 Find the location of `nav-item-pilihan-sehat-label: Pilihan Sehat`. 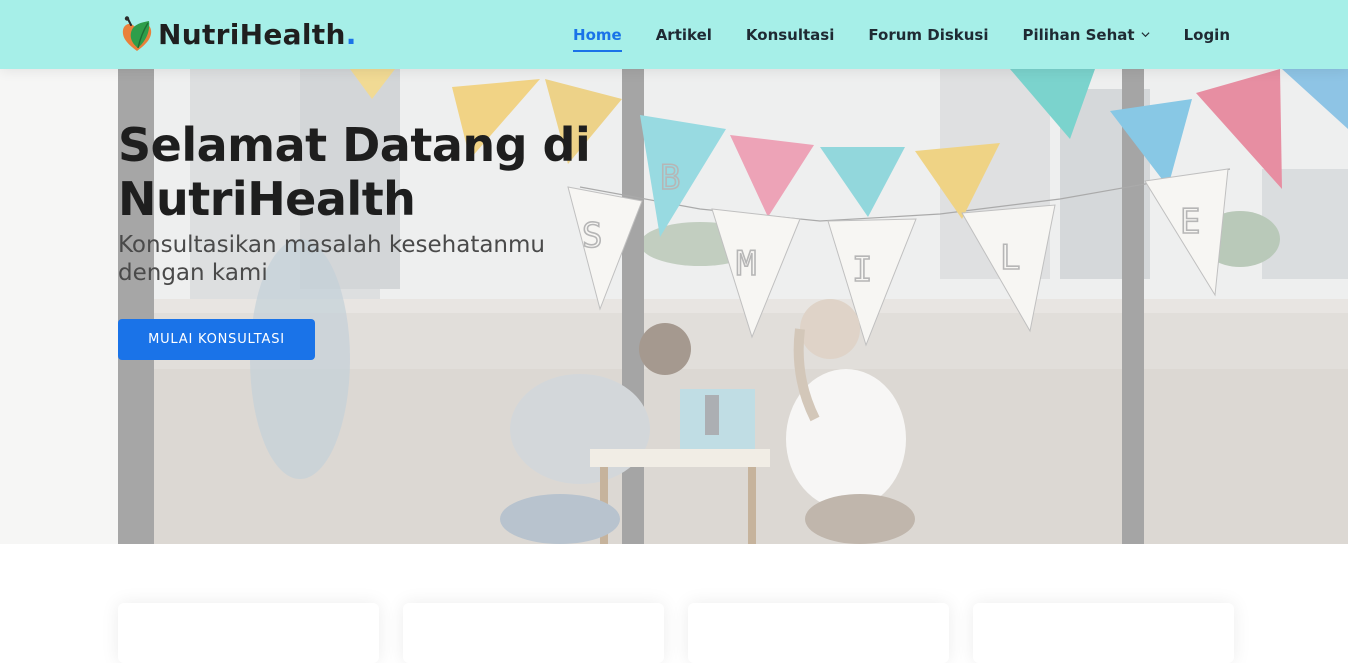

nav-item-pilihan-sehat-label: Pilihan Sehat is located at coordinates (1078, 34).